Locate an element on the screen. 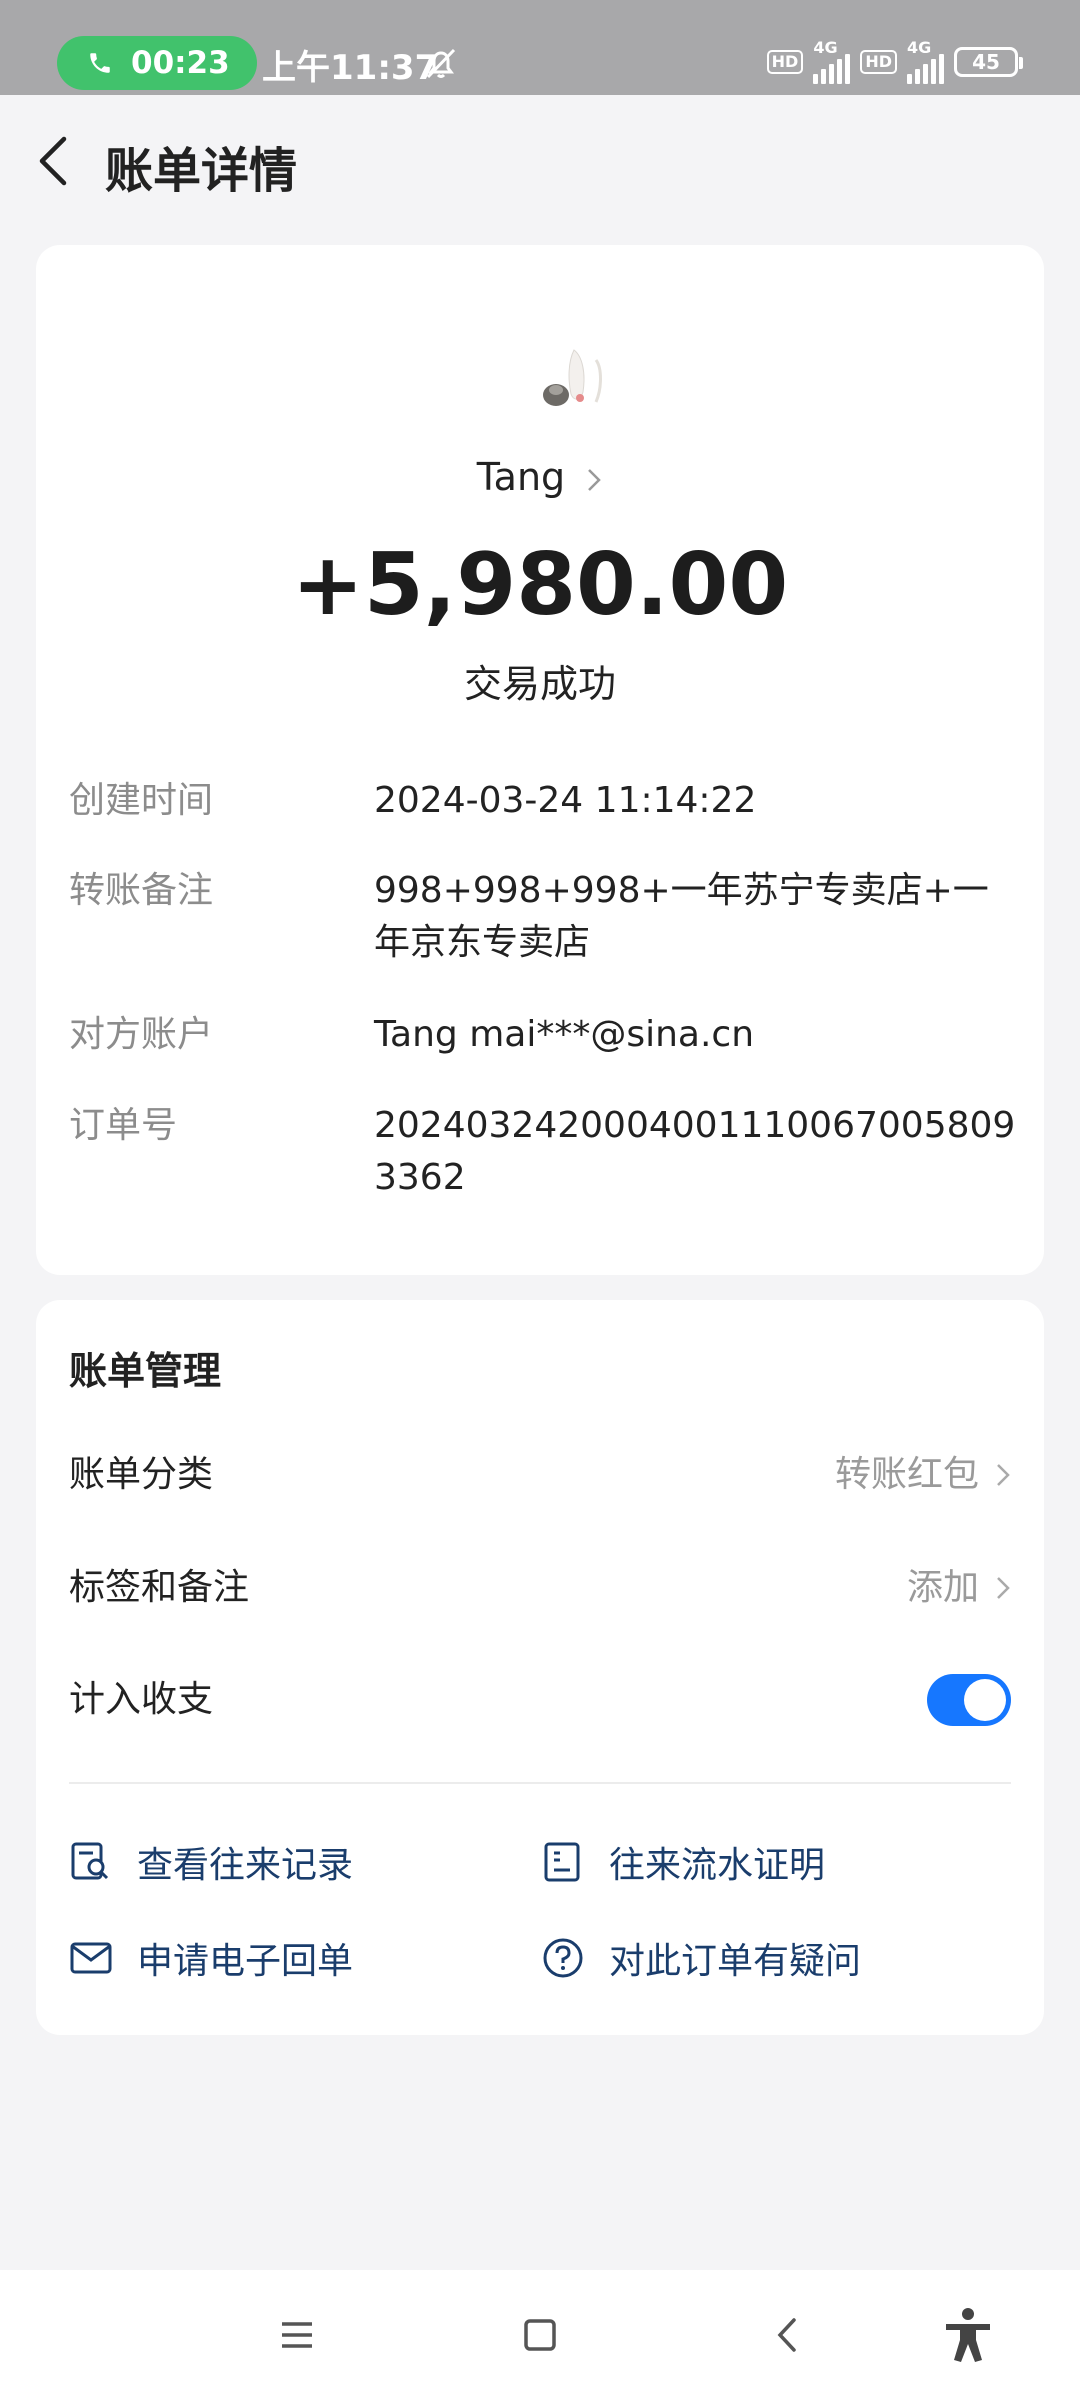  payer-link: Tang is located at coordinates (540, 477).